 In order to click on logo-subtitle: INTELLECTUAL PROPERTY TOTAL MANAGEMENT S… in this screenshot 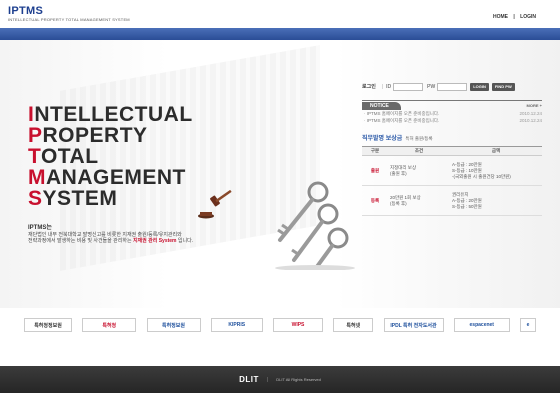, I will do `click(69, 19)`.